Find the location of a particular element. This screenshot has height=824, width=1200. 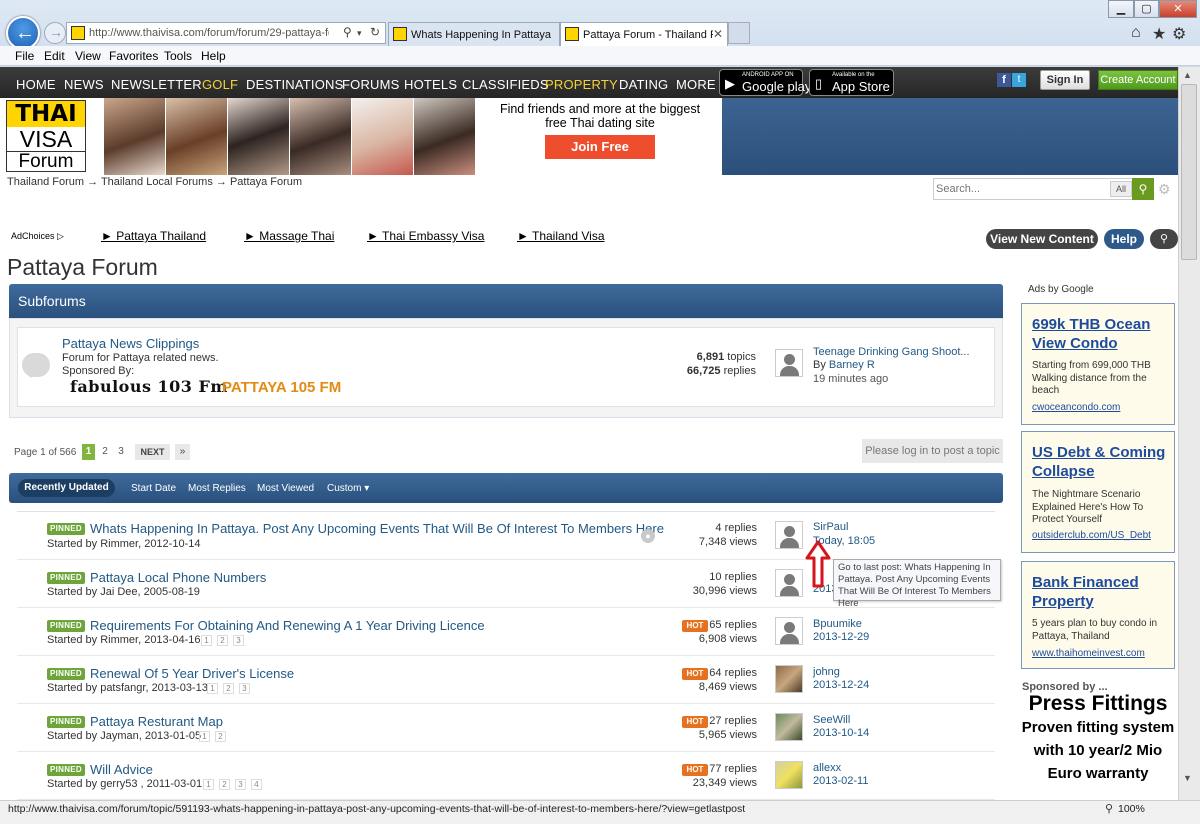

scroll-up-icon: ▲ is located at coordinates (1187, 75).